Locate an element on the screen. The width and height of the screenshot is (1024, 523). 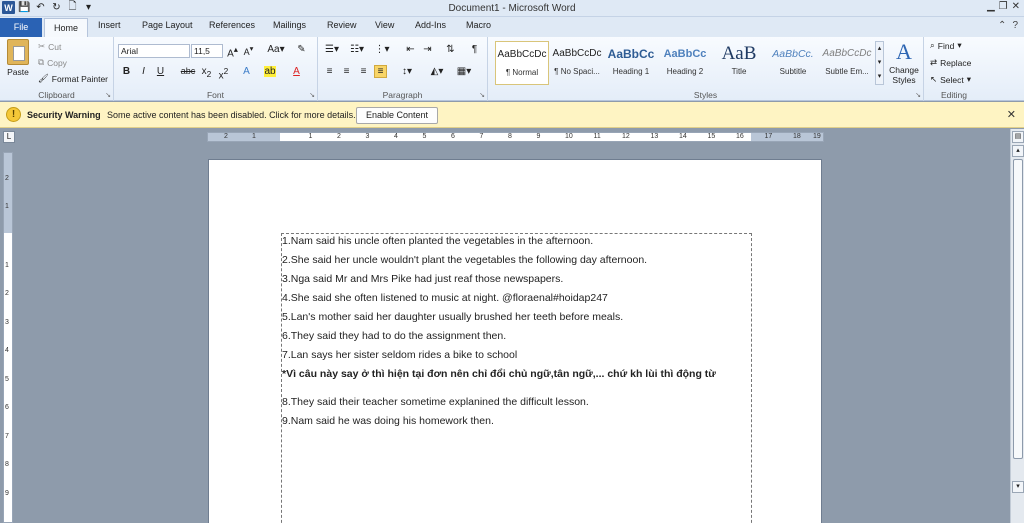
styles-launcher-icon: ↘ is located at coordinates (918, 95).